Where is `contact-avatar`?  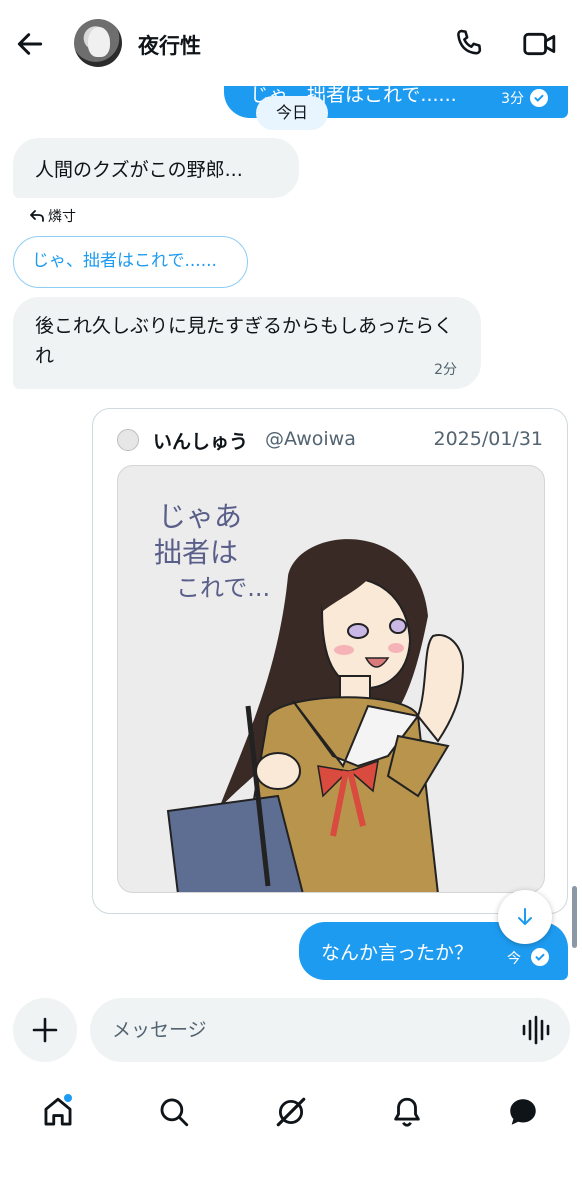 contact-avatar is located at coordinates (98, 43).